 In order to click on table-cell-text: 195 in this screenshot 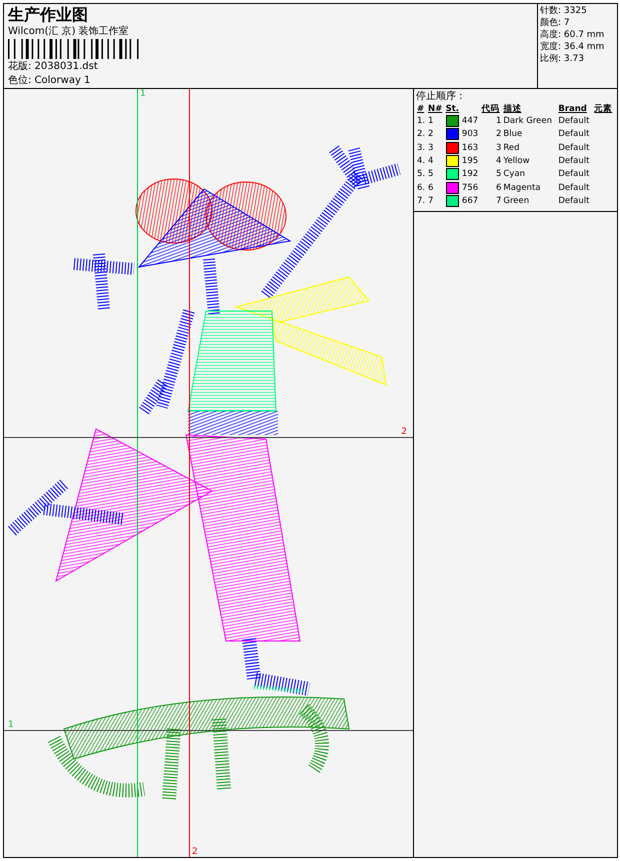, I will do `click(470, 161)`.